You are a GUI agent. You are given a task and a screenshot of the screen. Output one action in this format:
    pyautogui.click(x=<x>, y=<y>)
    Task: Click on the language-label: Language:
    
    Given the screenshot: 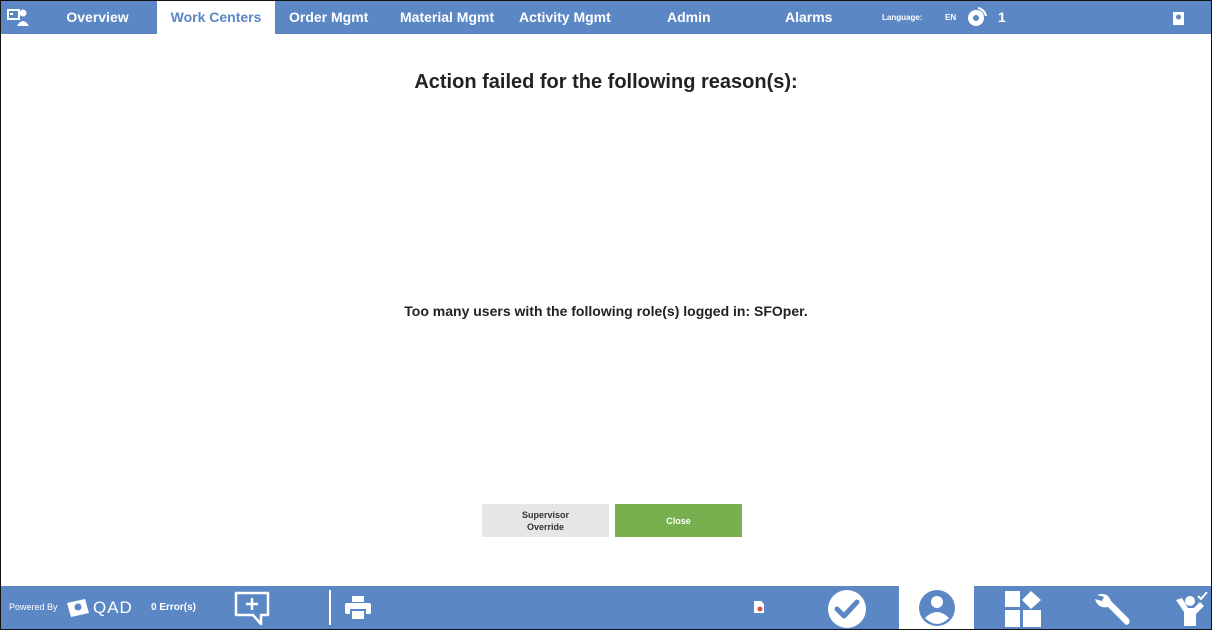 What is the action you would take?
    pyautogui.click(x=902, y=17)
    